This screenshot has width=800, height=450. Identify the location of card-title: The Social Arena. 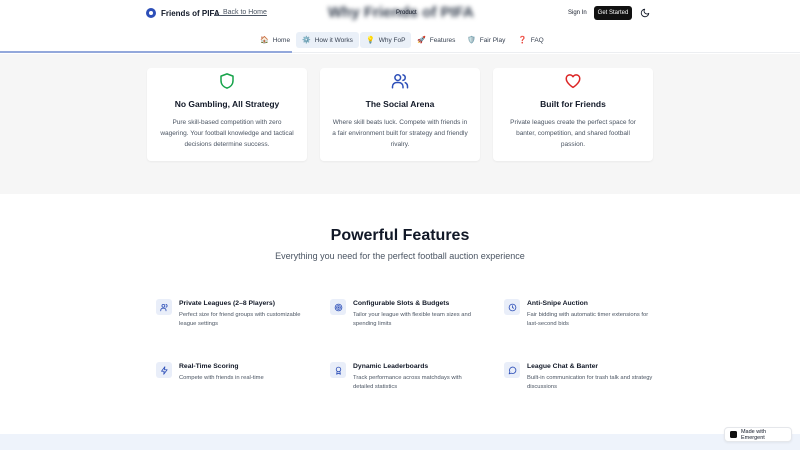
(400, 104).